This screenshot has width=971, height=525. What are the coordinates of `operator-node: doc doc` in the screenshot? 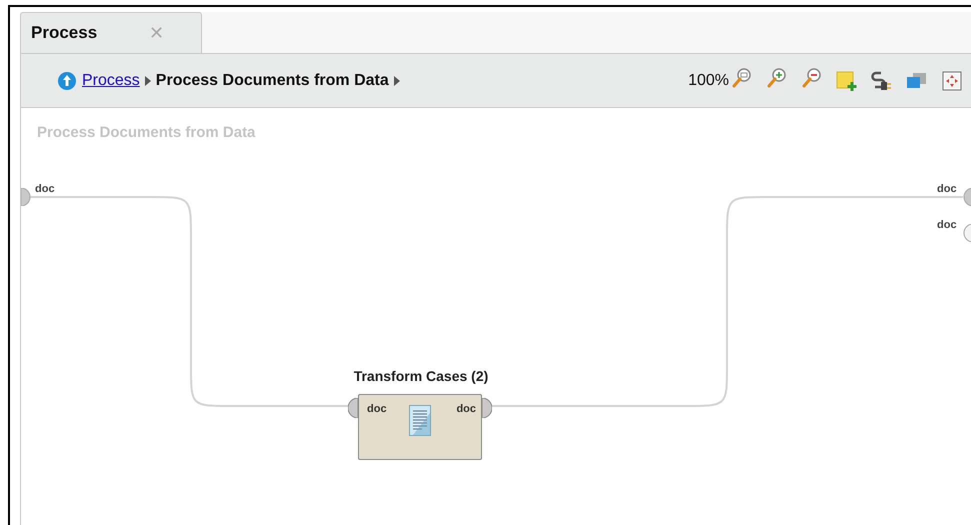 It's located at (420, 427).